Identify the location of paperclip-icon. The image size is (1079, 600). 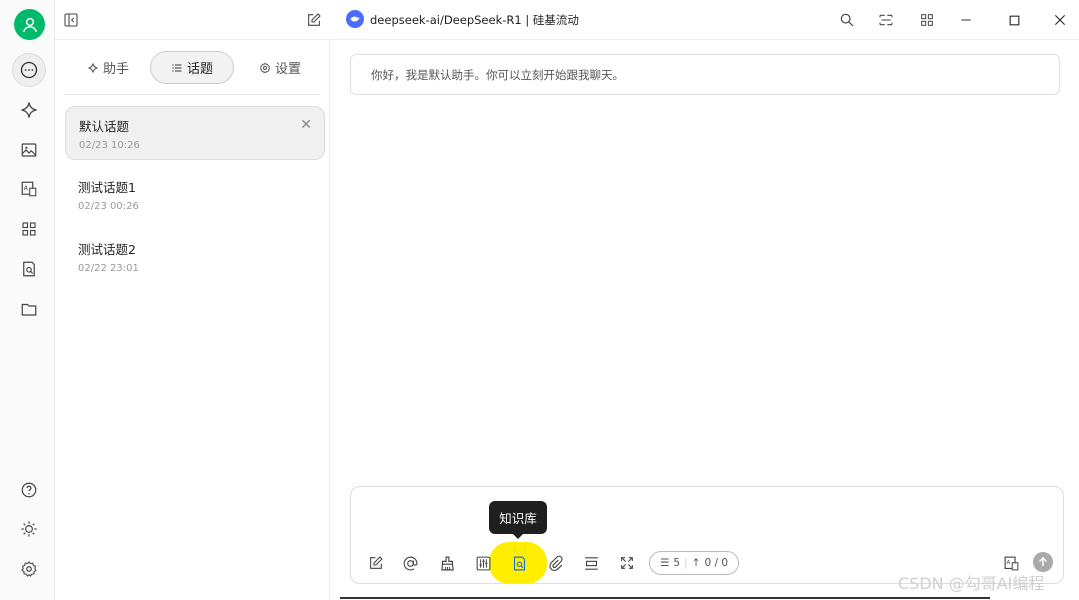
(555, 563).